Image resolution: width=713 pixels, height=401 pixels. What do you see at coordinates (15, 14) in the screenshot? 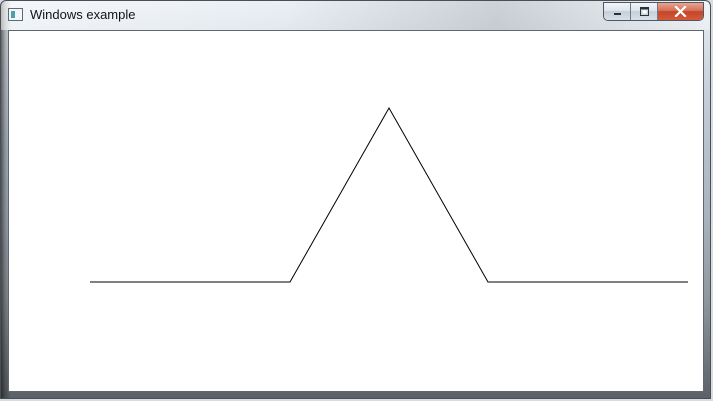
I see `app-icon` at bounding box center [15, 14].